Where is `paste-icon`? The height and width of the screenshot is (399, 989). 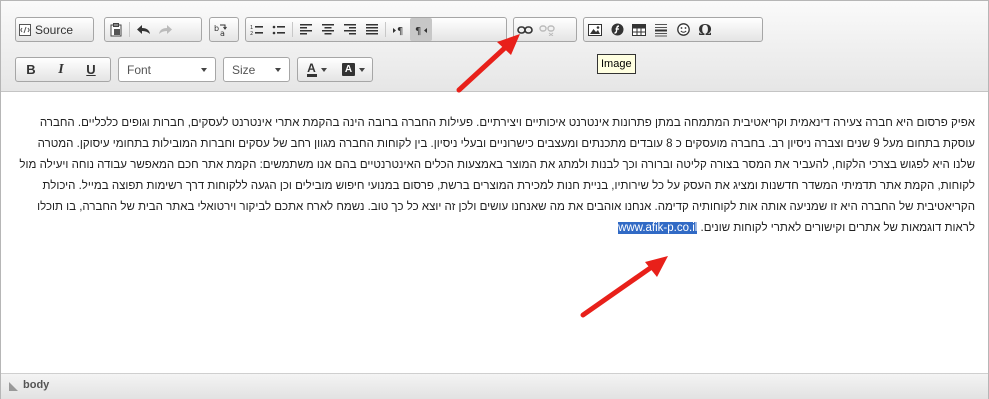
paste-icon is located at coordinates (115, 29).